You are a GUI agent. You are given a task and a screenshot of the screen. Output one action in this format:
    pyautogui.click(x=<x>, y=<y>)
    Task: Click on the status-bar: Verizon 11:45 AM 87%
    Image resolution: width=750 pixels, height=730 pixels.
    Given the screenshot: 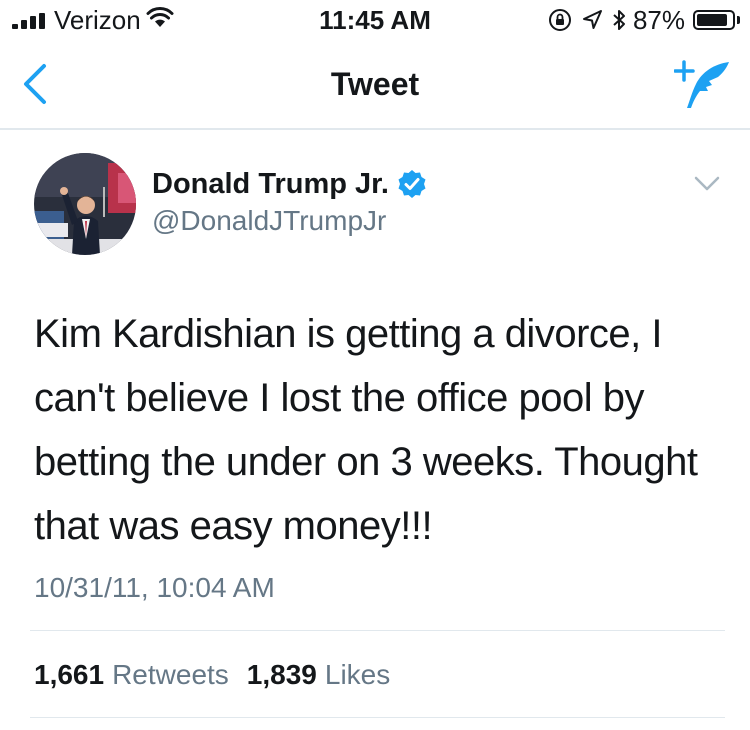 What is the action you would take?
    pyautogui.click(x=375, y=20)
    